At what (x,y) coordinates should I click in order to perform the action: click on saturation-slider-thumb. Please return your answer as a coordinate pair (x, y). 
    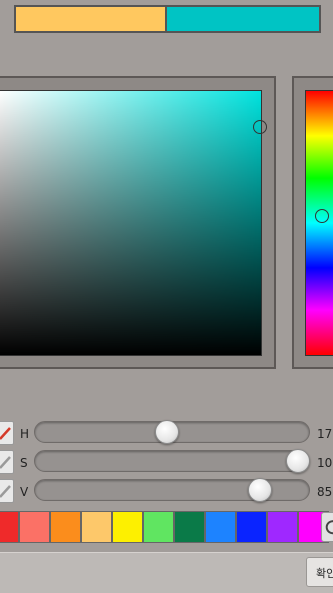
    Looking at the image, I should click on (298, 461).